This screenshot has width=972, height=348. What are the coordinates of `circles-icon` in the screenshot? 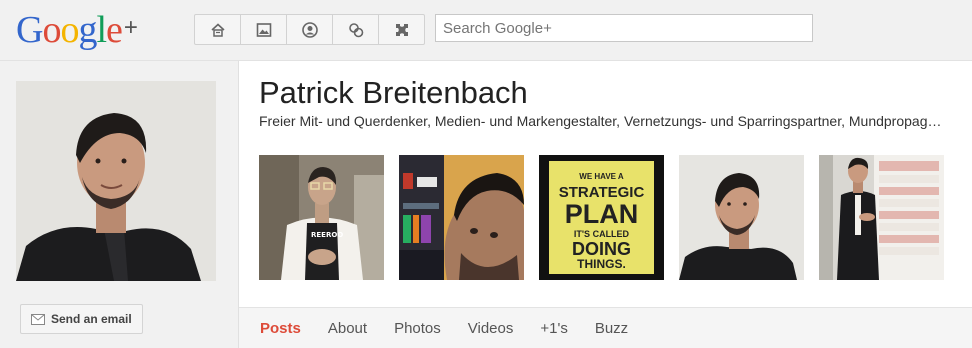 It's located at (355, 29).